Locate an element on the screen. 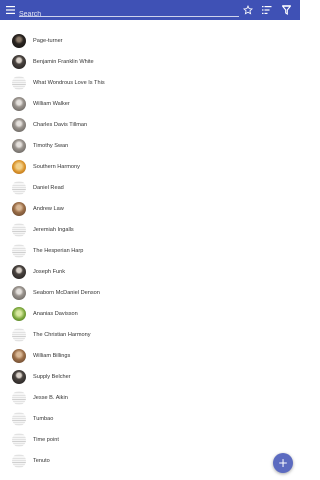 This screenshot has height=480, width=320. search-field is located at coordinates (129, 12).